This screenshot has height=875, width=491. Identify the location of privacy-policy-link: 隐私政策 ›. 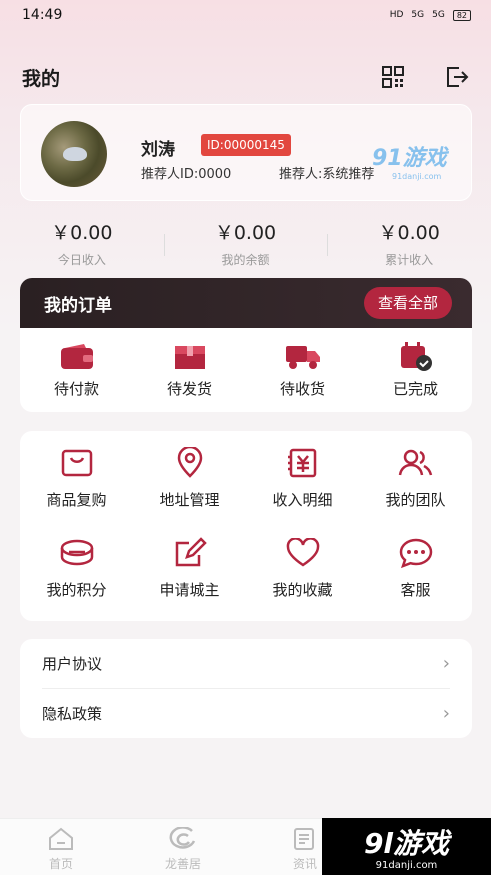
(246, 712).